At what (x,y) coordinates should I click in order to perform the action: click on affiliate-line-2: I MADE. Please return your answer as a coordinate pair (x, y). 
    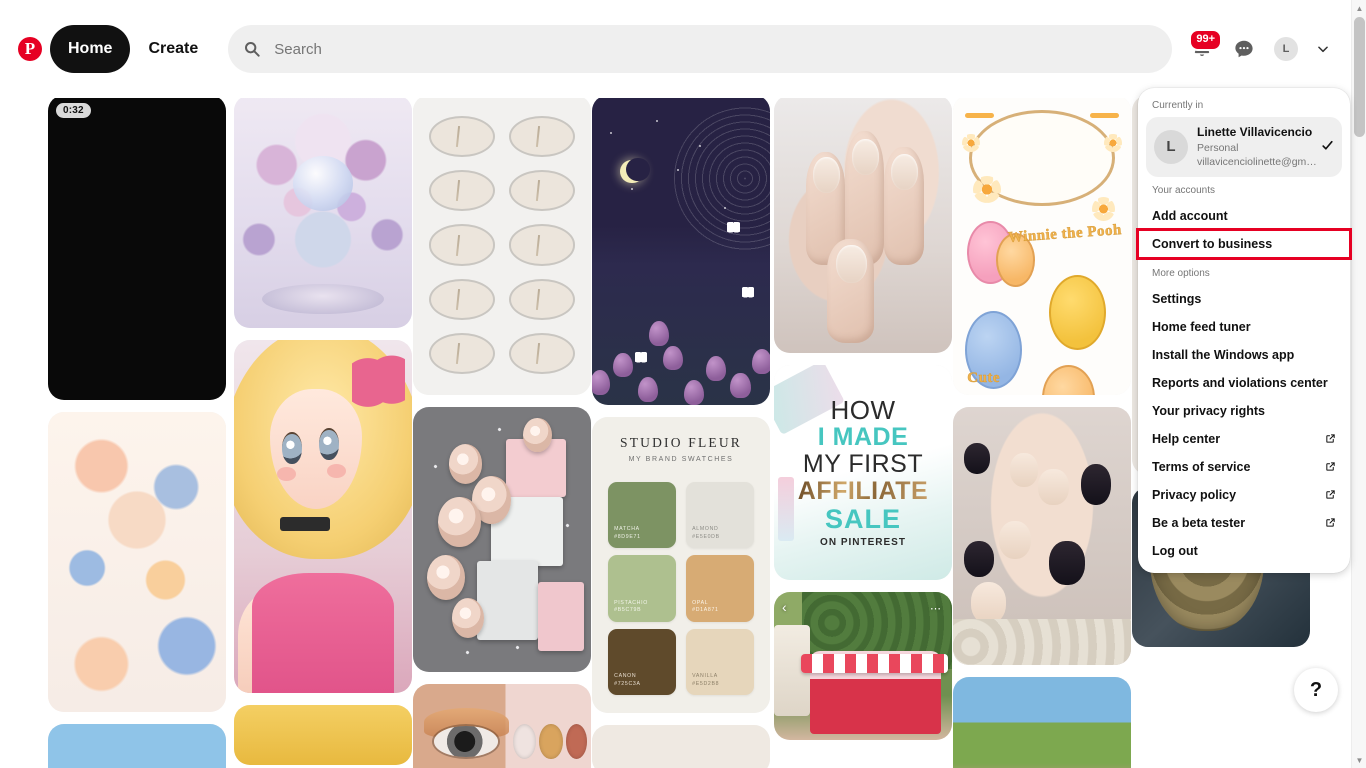
    Looking at the image, I should click on (863, 437).